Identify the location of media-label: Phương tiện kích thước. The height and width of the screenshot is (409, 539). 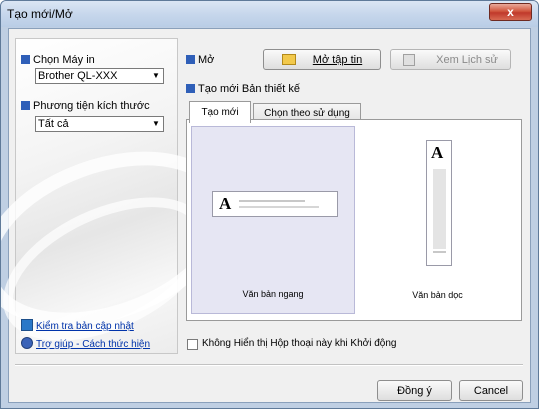
(85, 106).